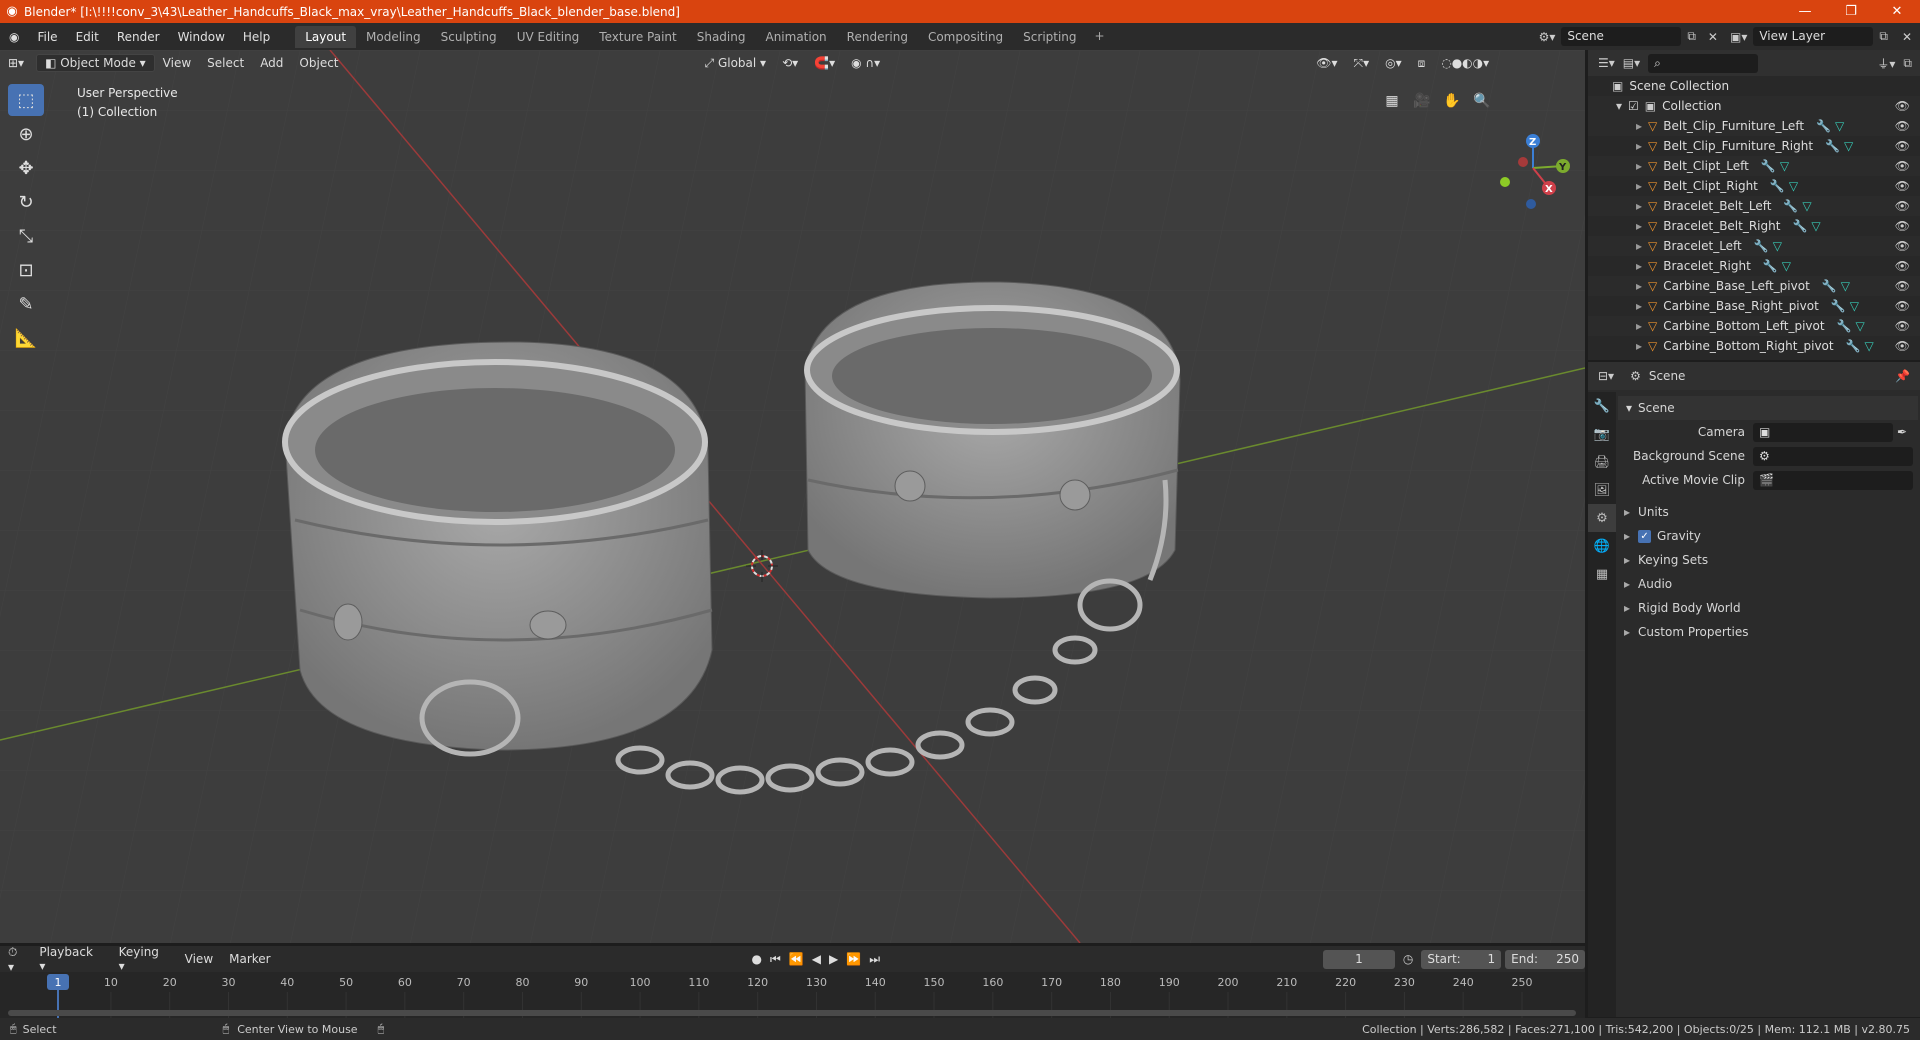  What do you see at coordinates (1621, 36) in the screenshot?
I see `scene-field: Scene` at bounding box center [1621, 36].